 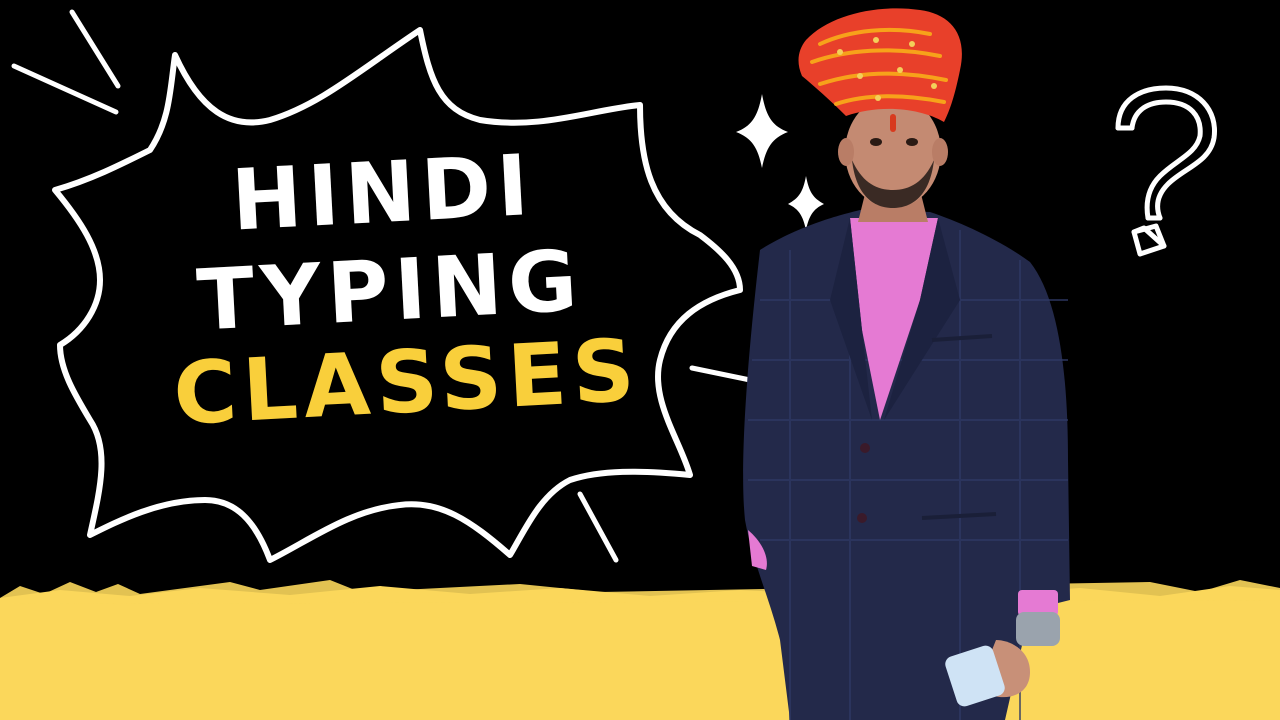 I want to click on yellow-brush-edge, so click(x=640, y=592).